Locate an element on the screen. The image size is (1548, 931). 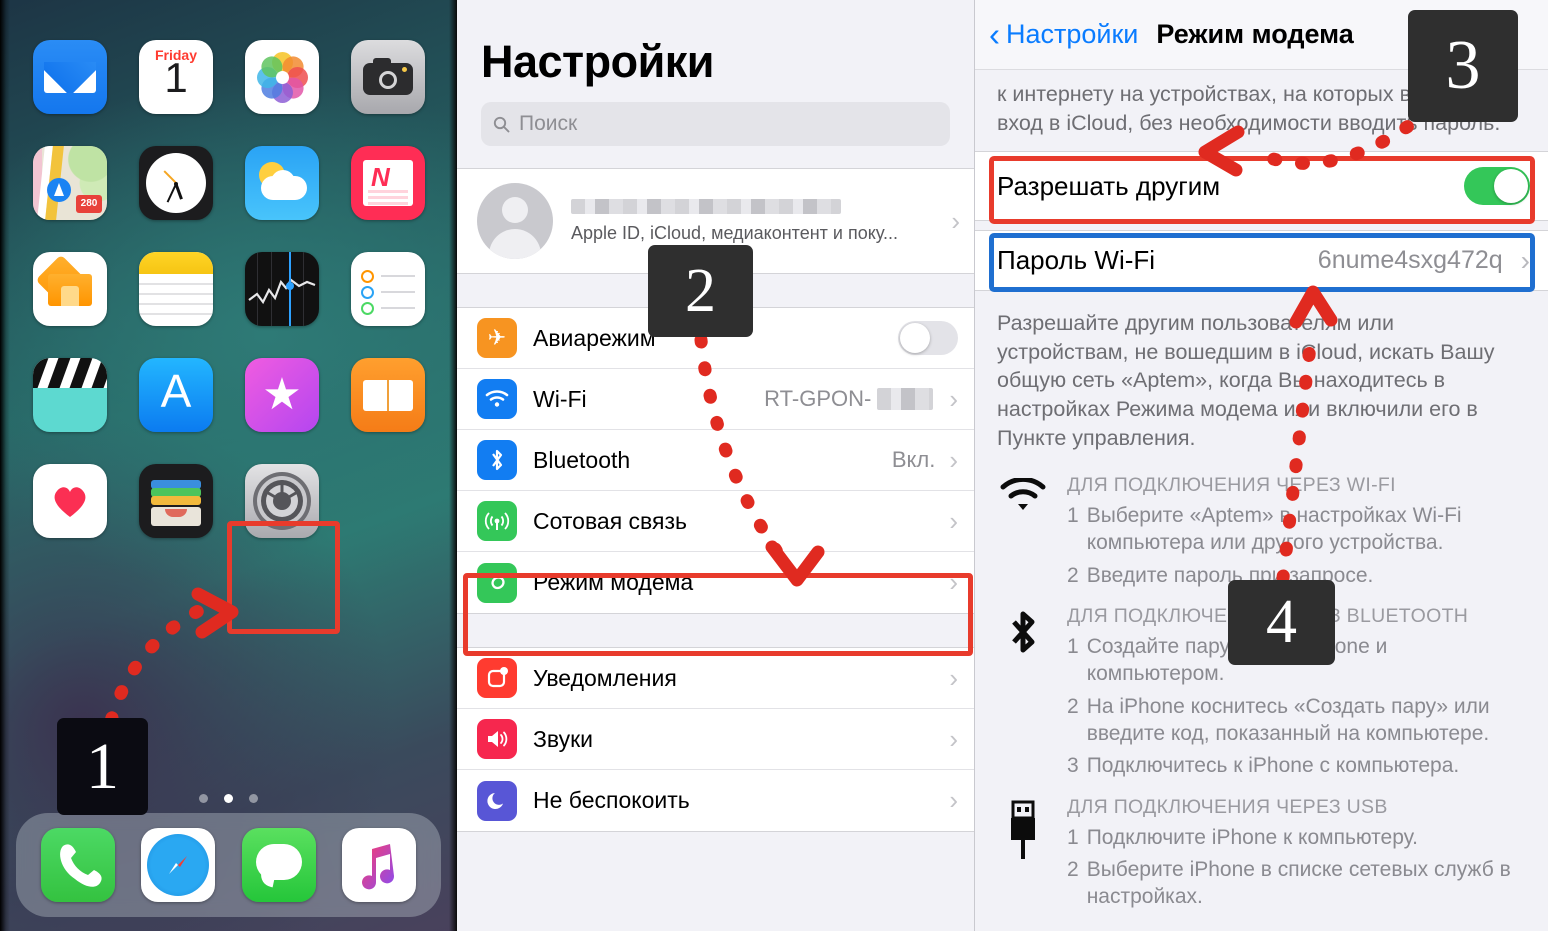
item-text: Подключитесь к iPhone с компьютера. is located at coordinates (1273, 766).